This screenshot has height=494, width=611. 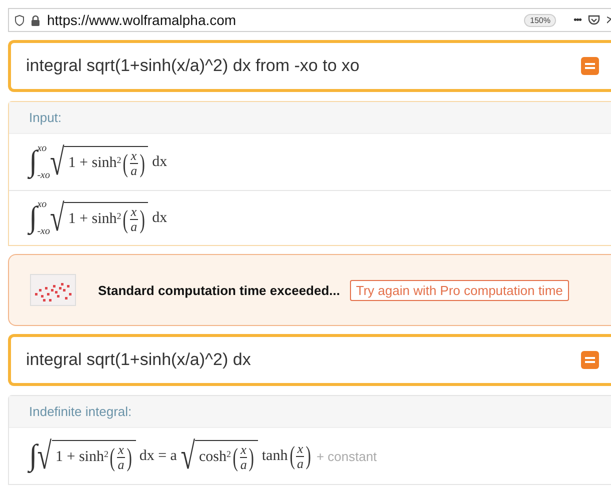 I want to click on computation-grid-icon, so click(x=53, y=290).